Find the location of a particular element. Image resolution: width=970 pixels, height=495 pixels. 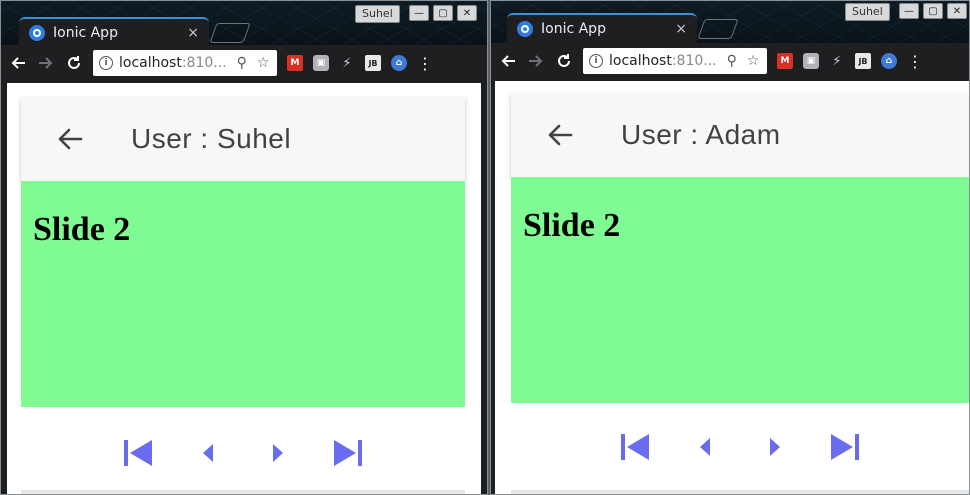

app-header: User : Adam is located at coordinates (740, 135).